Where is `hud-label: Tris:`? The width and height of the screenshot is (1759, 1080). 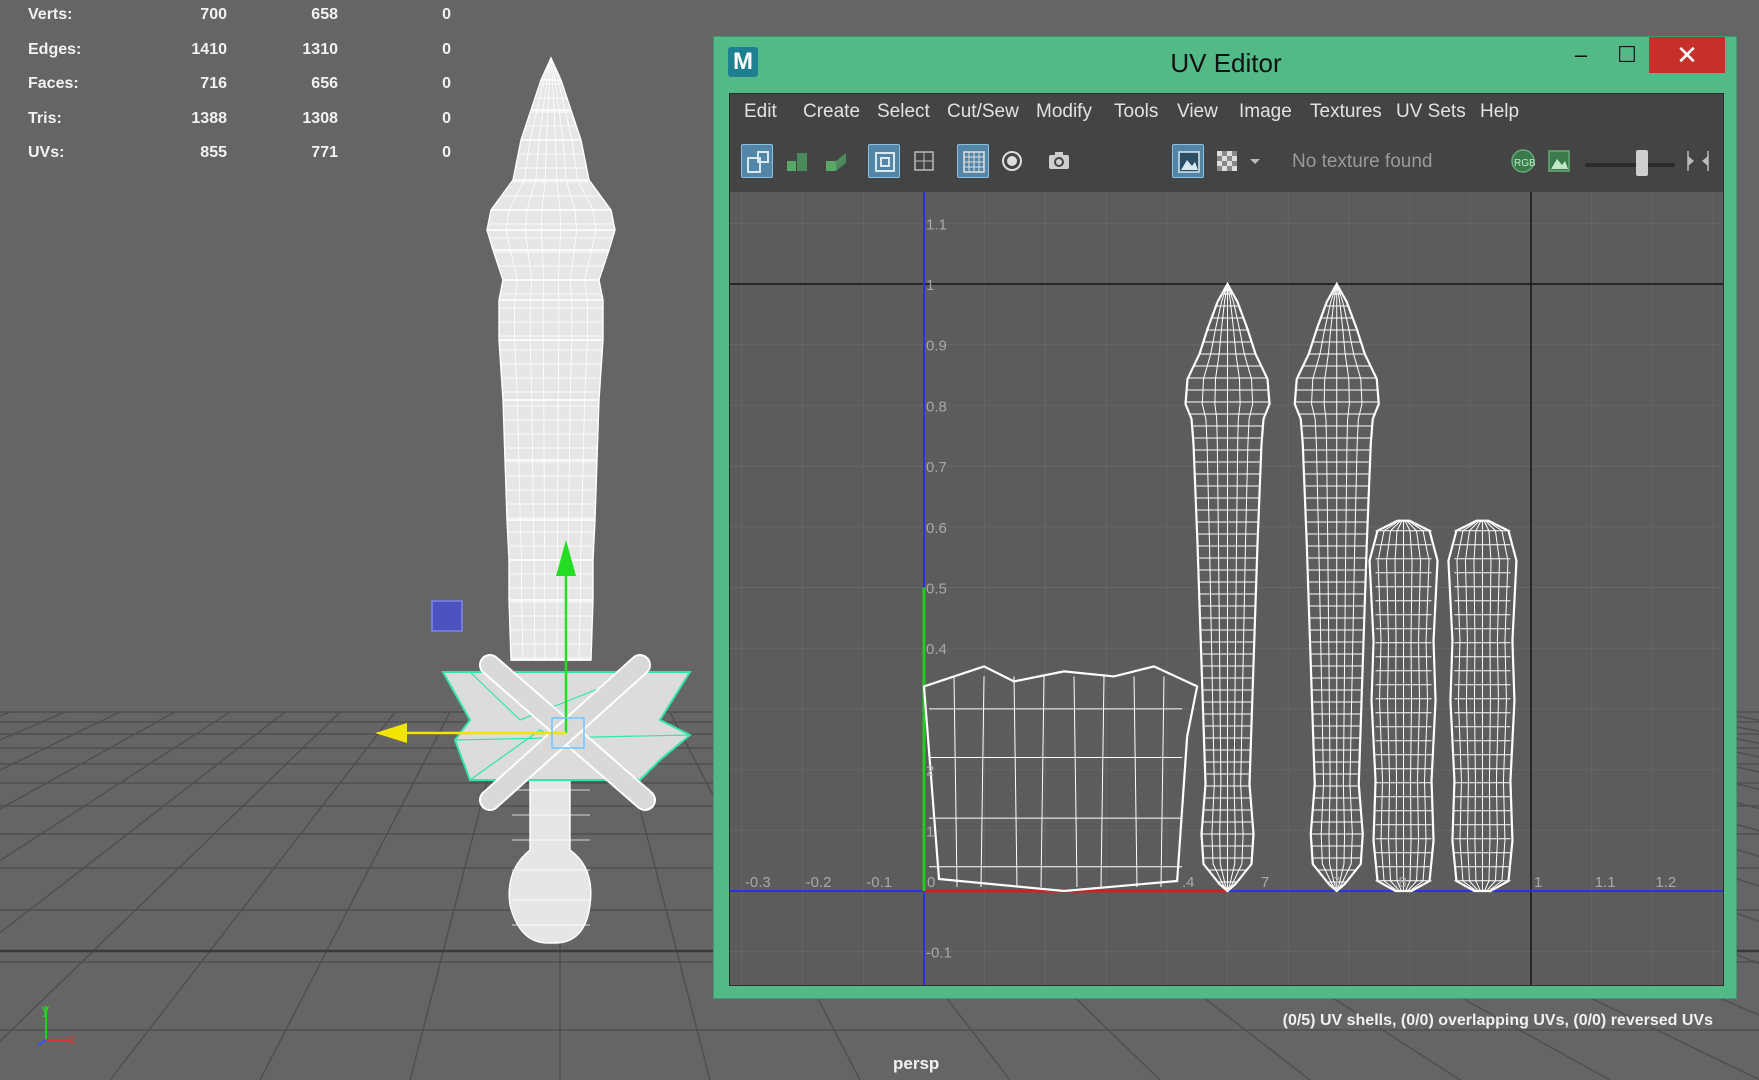
hud-label: Tris: is located at coordinates (45, 118).